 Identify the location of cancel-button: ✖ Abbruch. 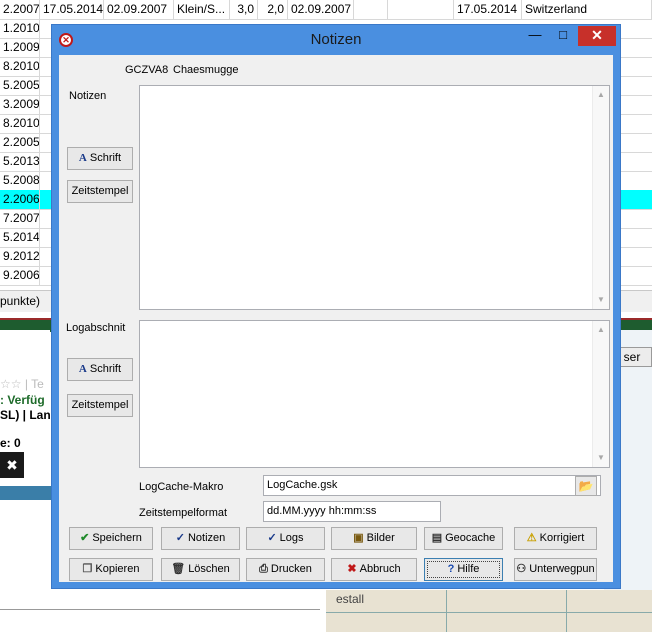
(374, 569).